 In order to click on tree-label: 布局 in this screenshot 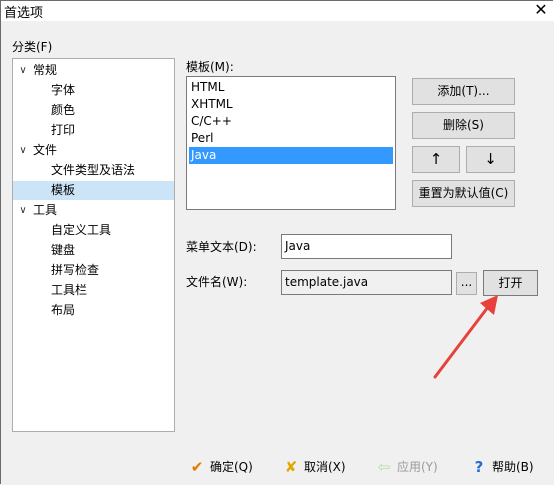, I will do `click(63, 310)`.